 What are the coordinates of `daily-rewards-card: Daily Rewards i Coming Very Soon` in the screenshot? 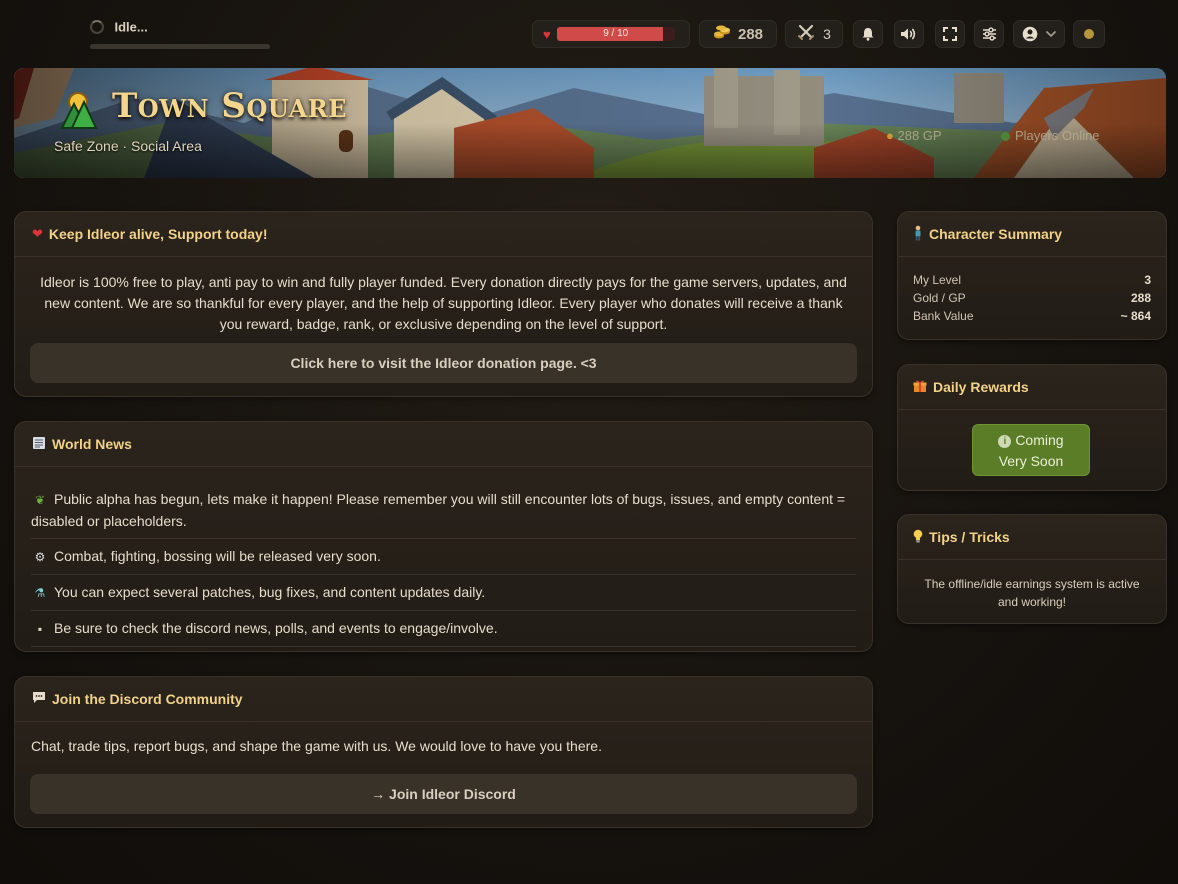 It's located at (1032, 427).